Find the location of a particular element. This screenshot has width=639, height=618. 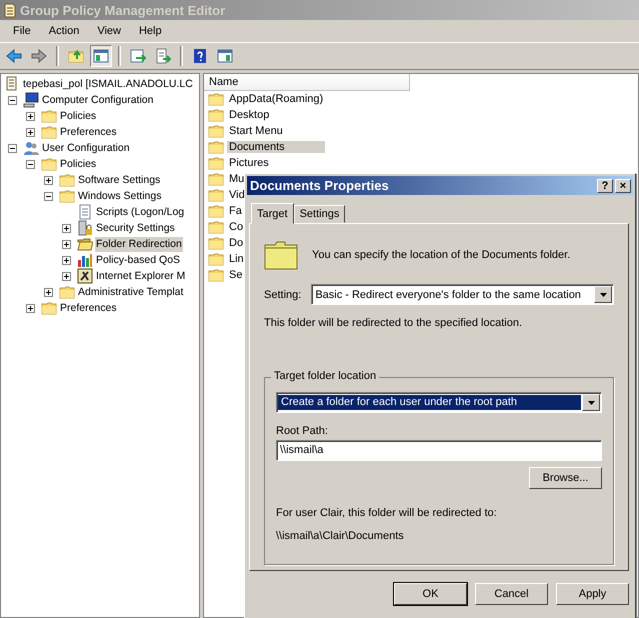

list-item: Documents is located at coordinates (276, 147).